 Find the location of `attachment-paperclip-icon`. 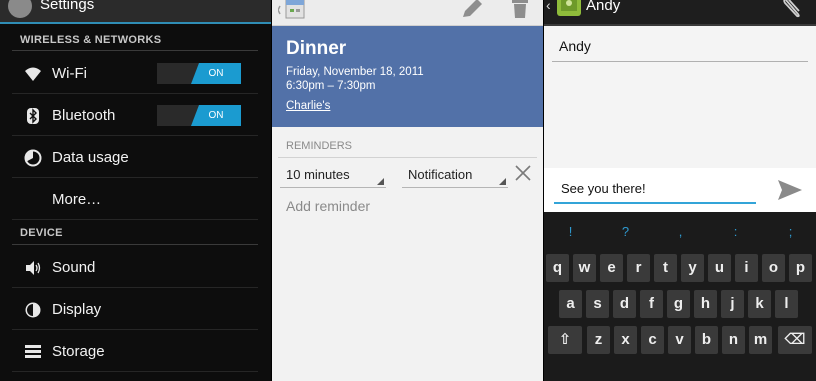

attachment-paperclip-icon is located at coordinates (792, 9).